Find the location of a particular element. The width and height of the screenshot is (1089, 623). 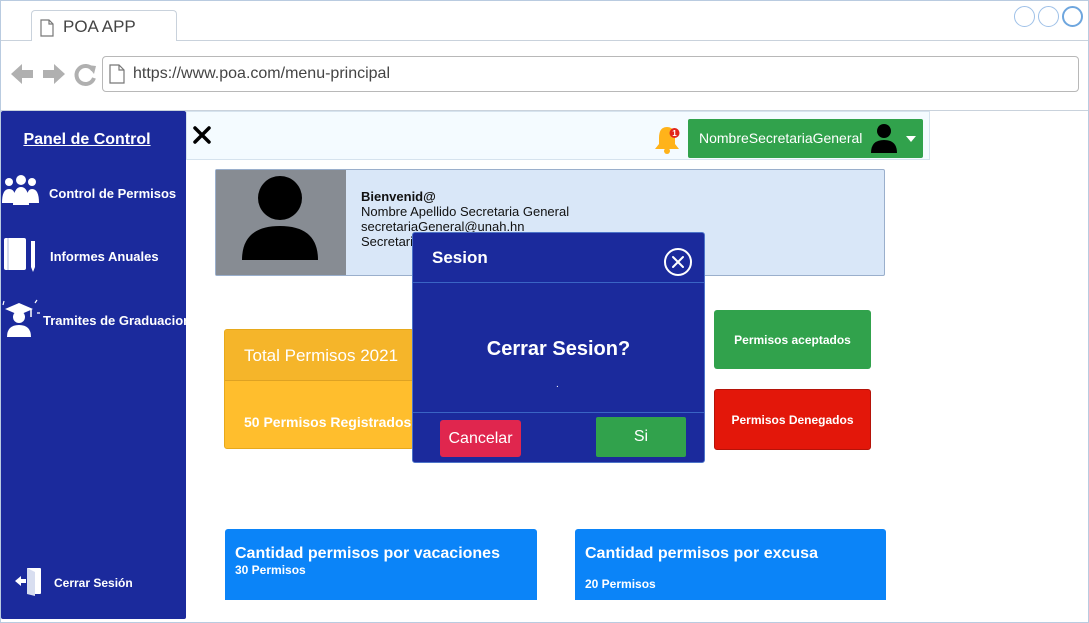

welcome-greeting: Bienvenid@ is located at coordinates (398, 196).